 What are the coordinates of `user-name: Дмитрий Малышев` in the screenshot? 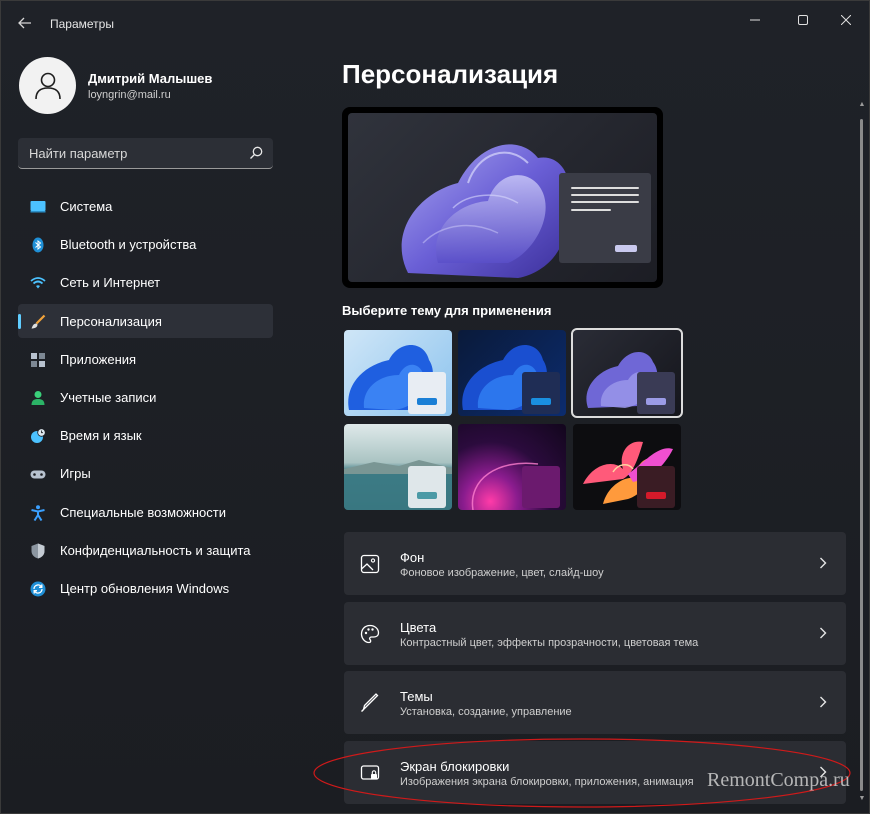 It's located at (150, 78).